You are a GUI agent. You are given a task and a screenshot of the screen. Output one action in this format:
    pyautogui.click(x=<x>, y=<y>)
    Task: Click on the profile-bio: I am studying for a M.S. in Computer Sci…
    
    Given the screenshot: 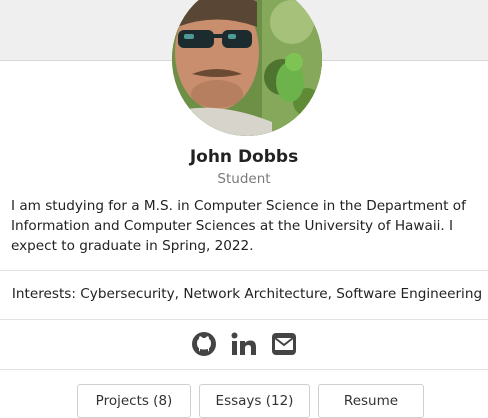 What is the action you would take?
    pyautogui.click(x=238, y=226)
    